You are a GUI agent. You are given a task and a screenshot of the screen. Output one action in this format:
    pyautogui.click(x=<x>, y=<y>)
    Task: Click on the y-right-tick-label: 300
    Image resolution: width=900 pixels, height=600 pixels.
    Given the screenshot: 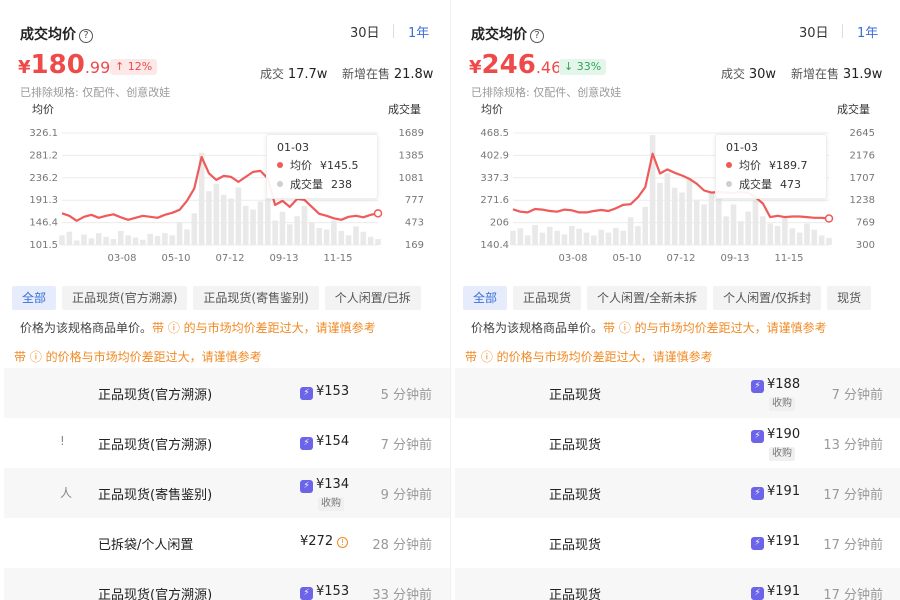 What is the action you would take?
    pyautogui.click(x=865, y=245)
    